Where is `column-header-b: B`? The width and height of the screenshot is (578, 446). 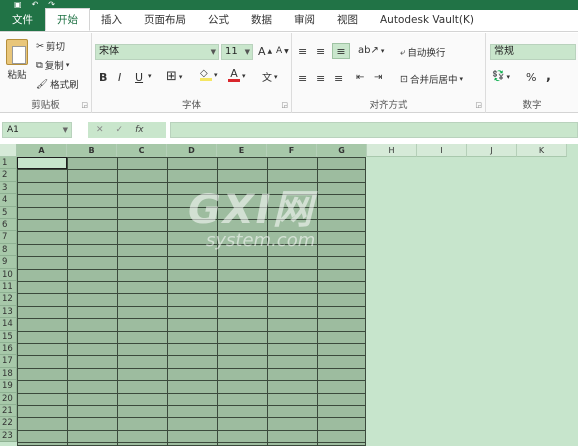
column-header-b: B is located at coordinates (92, 150).